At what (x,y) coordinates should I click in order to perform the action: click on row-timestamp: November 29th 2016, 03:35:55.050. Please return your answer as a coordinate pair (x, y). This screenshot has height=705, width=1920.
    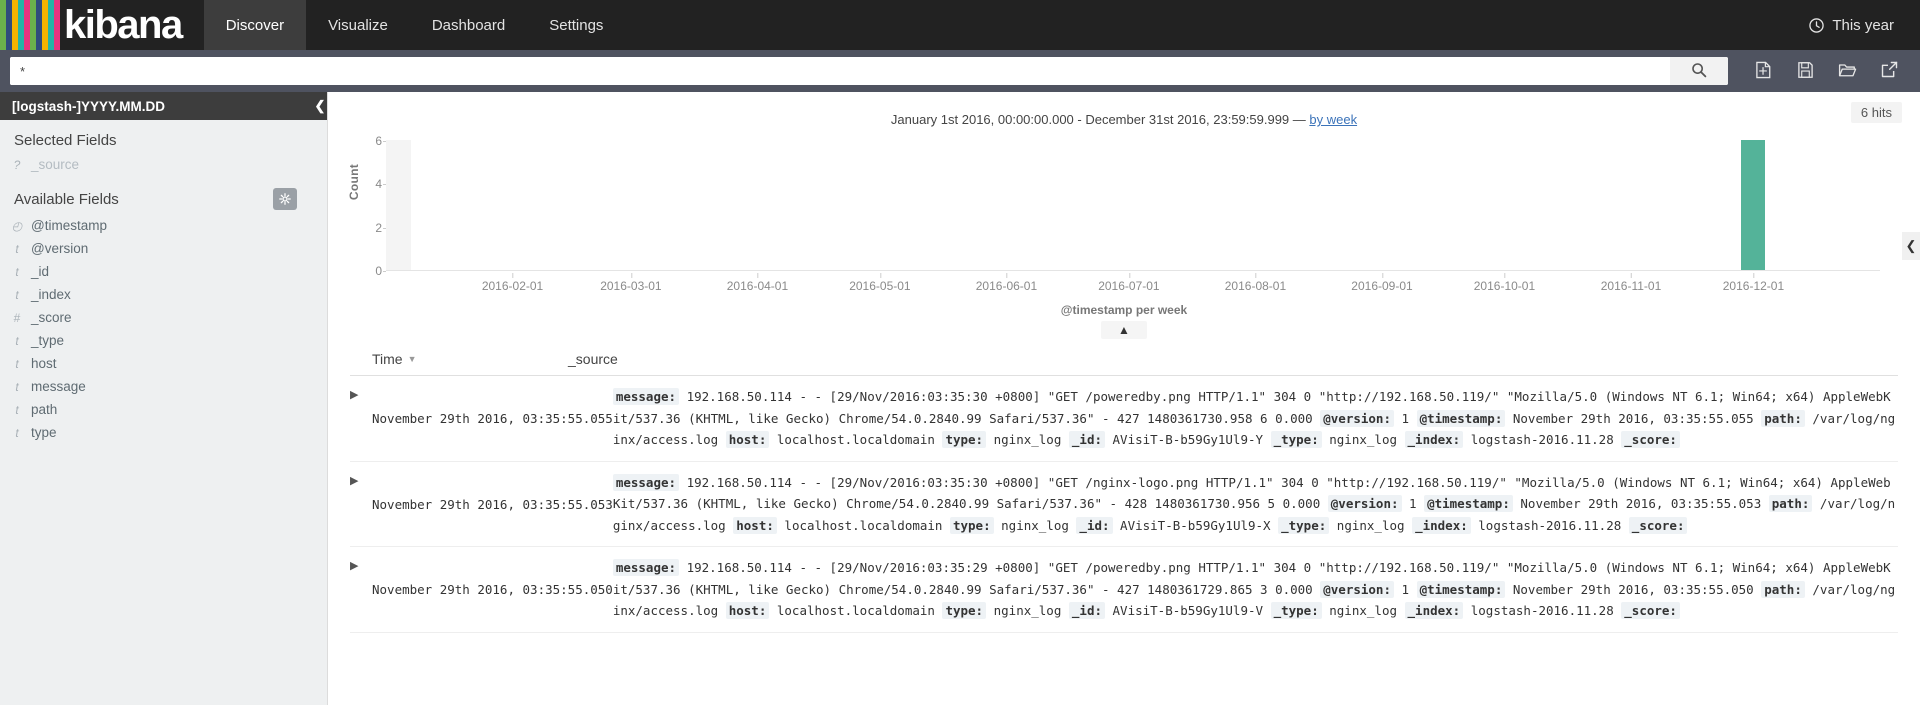
    Looking at the image, I should click on (492, 590).